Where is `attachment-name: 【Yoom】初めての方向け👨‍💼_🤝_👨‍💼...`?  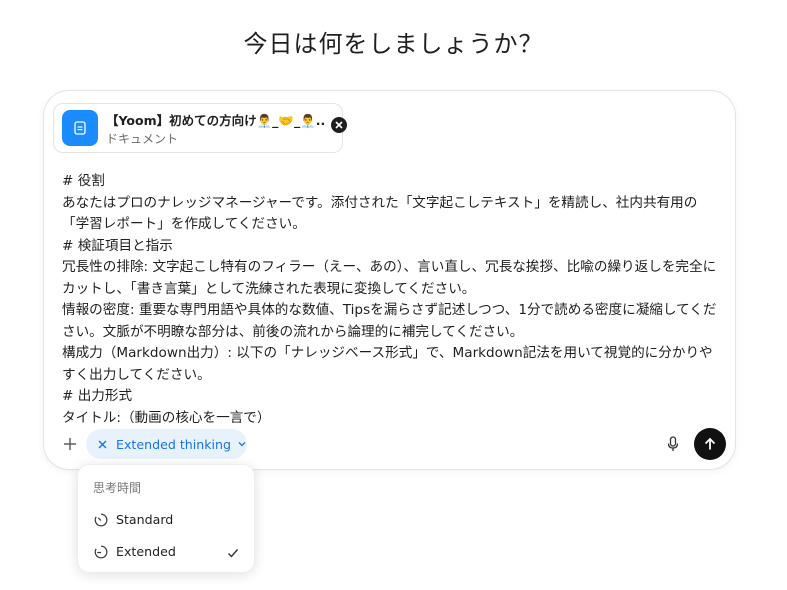 attachment-name: 【Yoom】初めての方向け👨‍💼_🤝_👨‍💼... is located at coordinates (216, 120).